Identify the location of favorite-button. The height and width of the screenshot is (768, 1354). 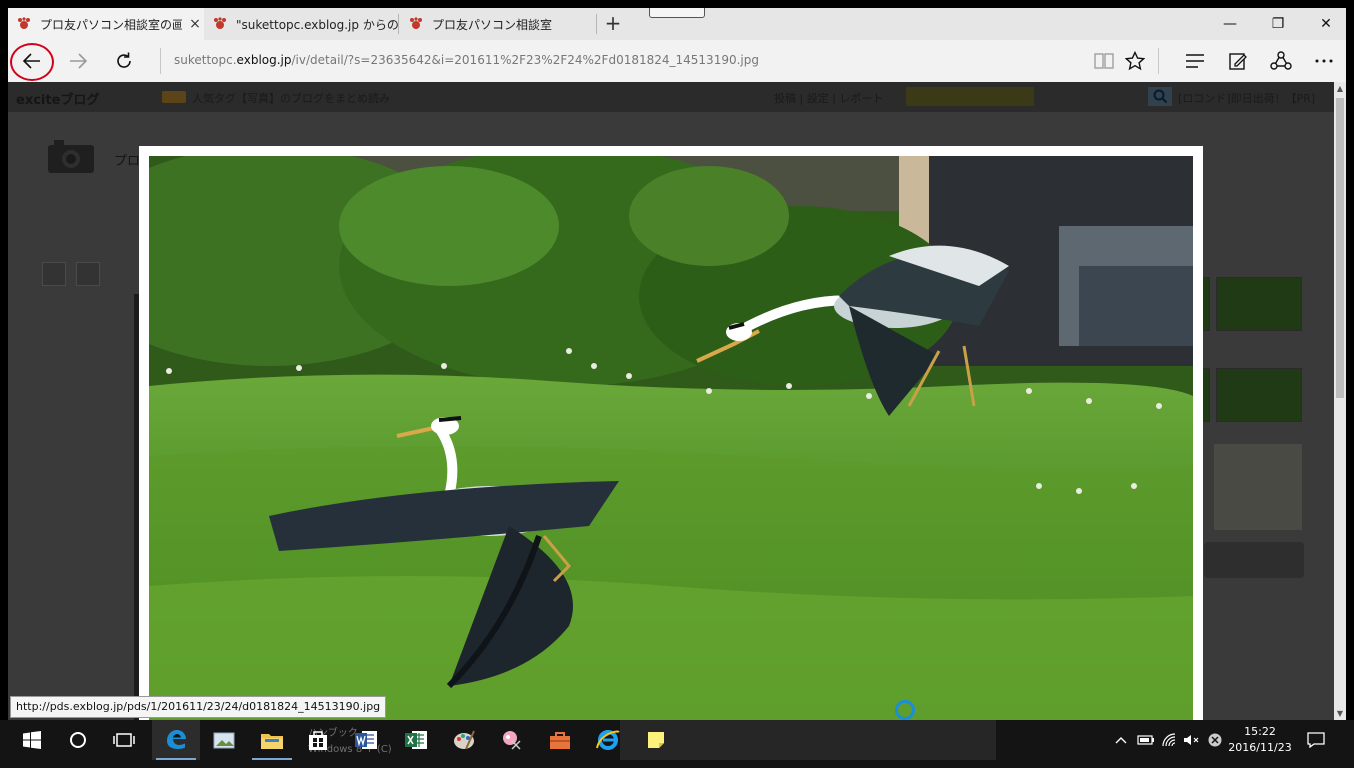
(1135, 61).